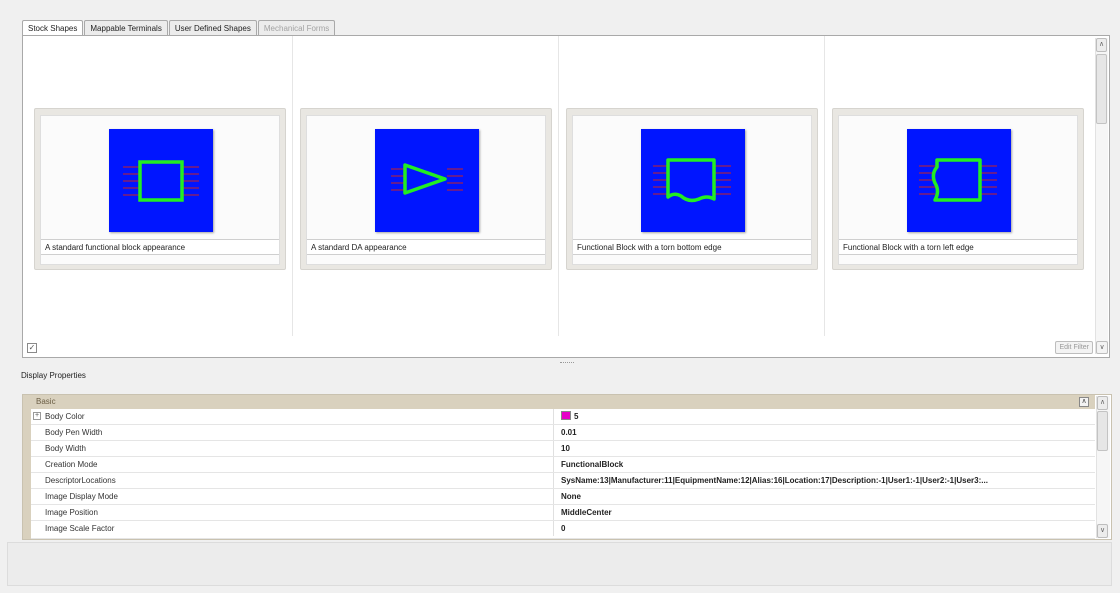 Image resolution: width=1120 pixels, height=593 pixels. I want to click on property-name: Image Position, so click(292, 512).